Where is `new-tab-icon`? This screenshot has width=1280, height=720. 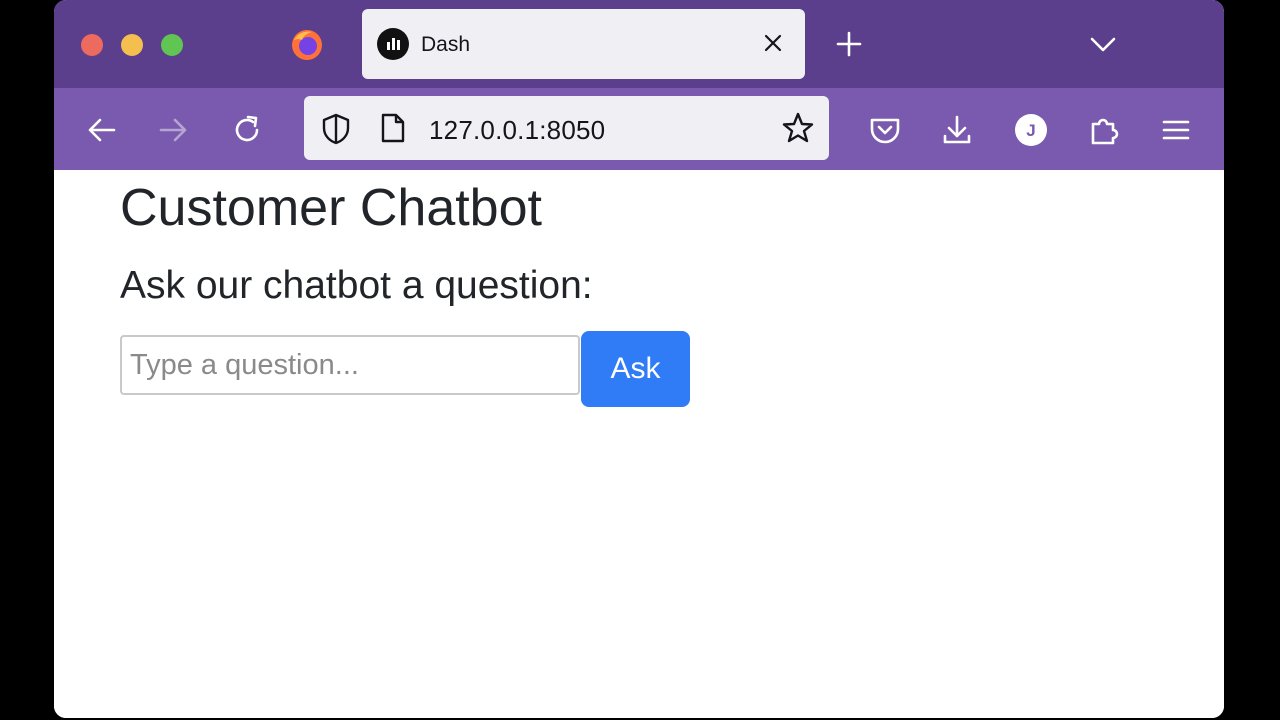
new-tab-icon is located at coordinates (849, 44).